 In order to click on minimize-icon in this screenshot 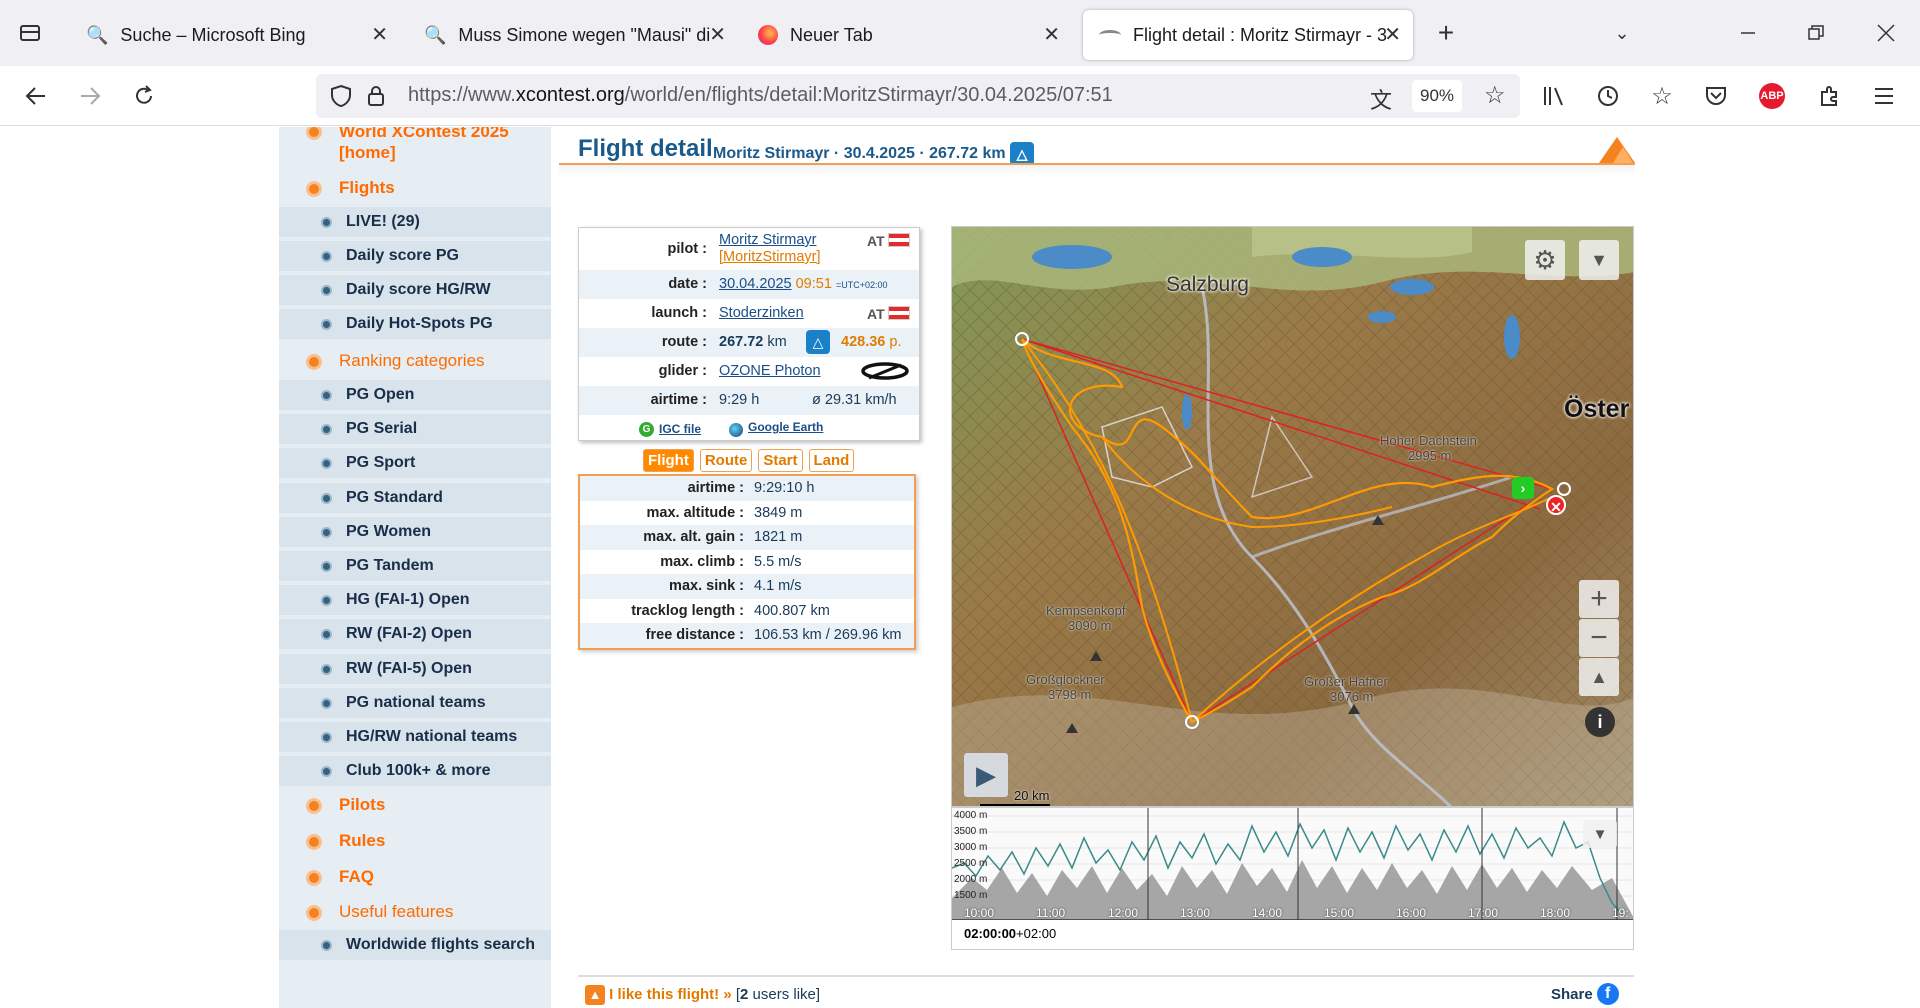, I will do `click(1748, 33)`.